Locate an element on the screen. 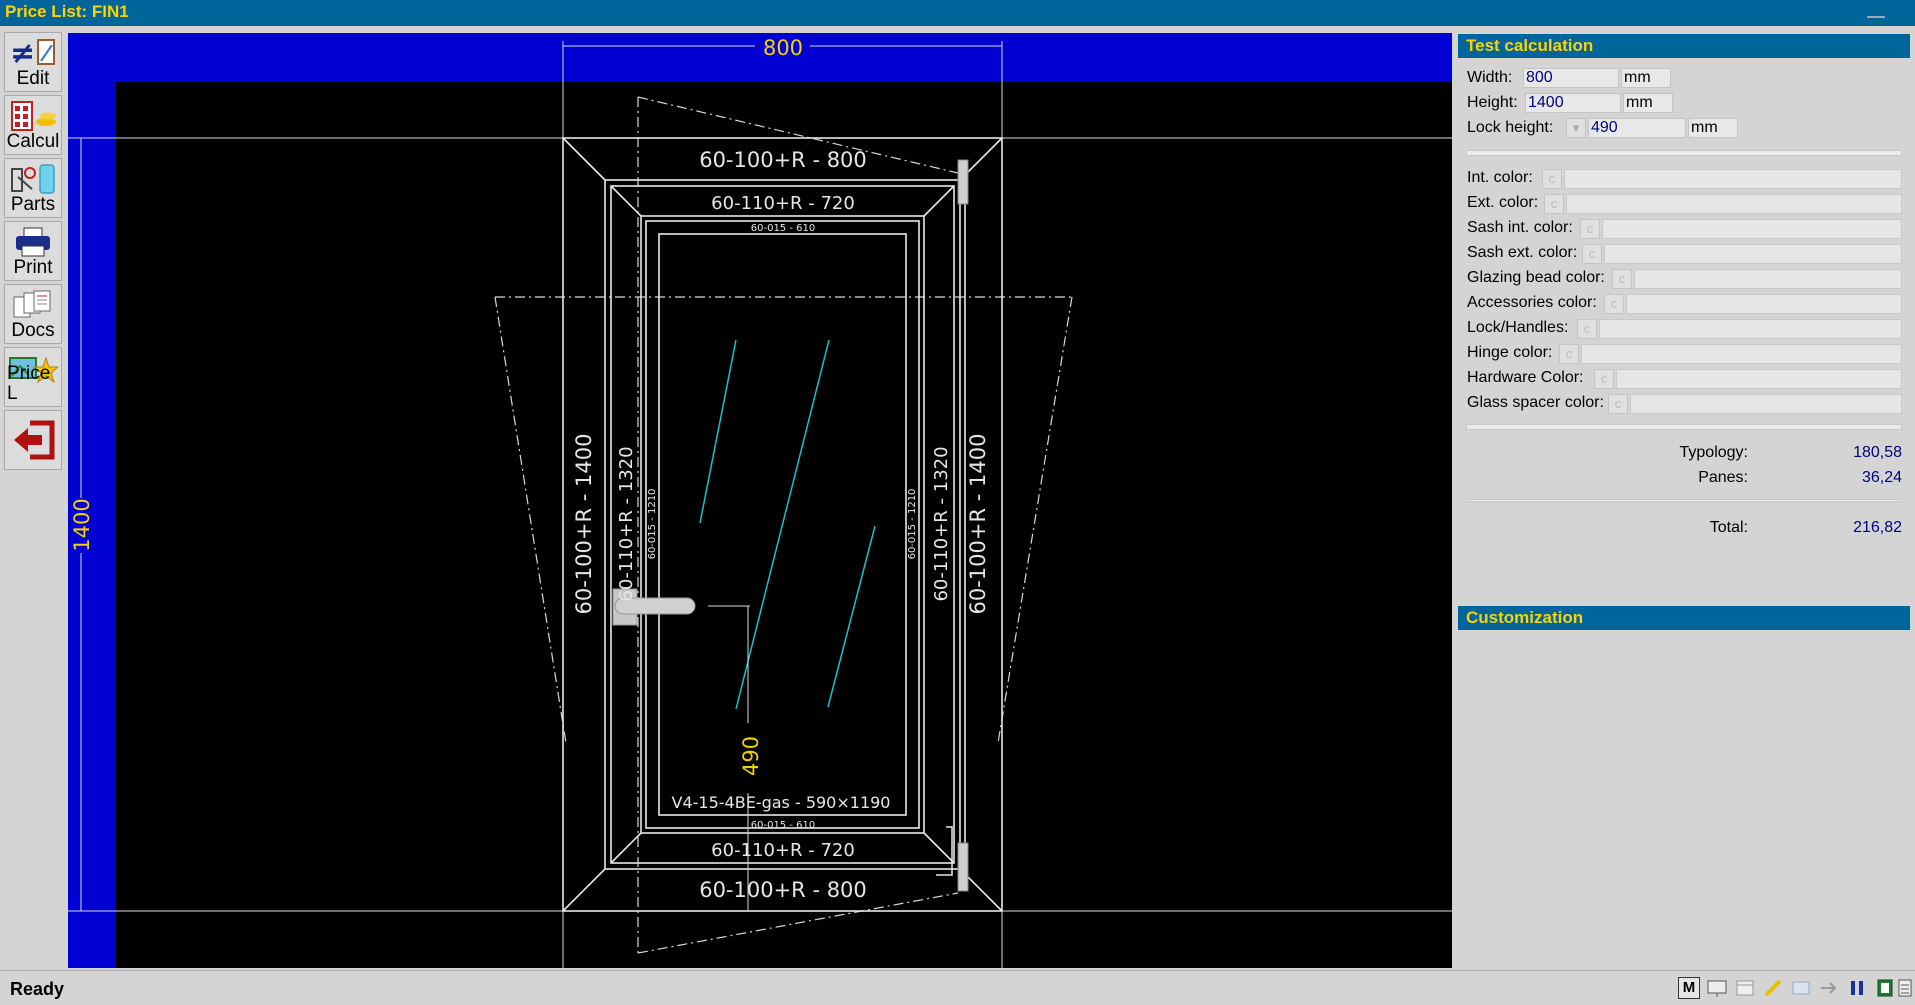 Image resolution: width=1915 pixels, height=1005 pixels. width-dimension: 800 is located at coordinates (783, 48).